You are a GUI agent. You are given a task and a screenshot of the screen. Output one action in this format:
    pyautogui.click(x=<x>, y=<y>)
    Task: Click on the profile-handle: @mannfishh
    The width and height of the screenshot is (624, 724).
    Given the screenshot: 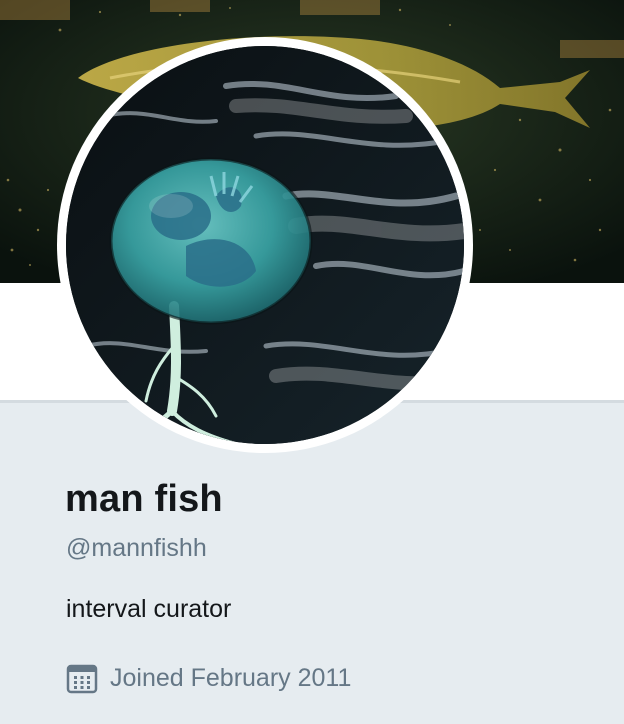 What is the action you would take?
    pyautogui.click(x=136, y=548)
    